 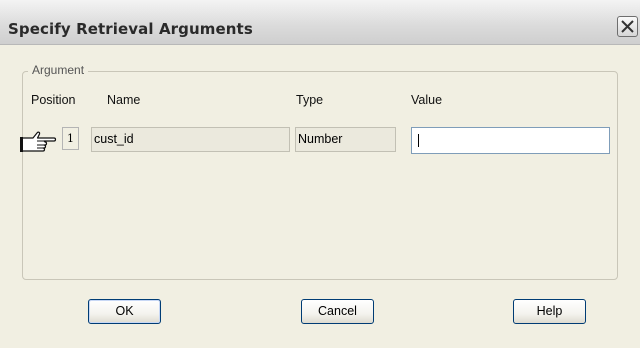 I want to click on ok-button: OK, so click(x=124, y=311).